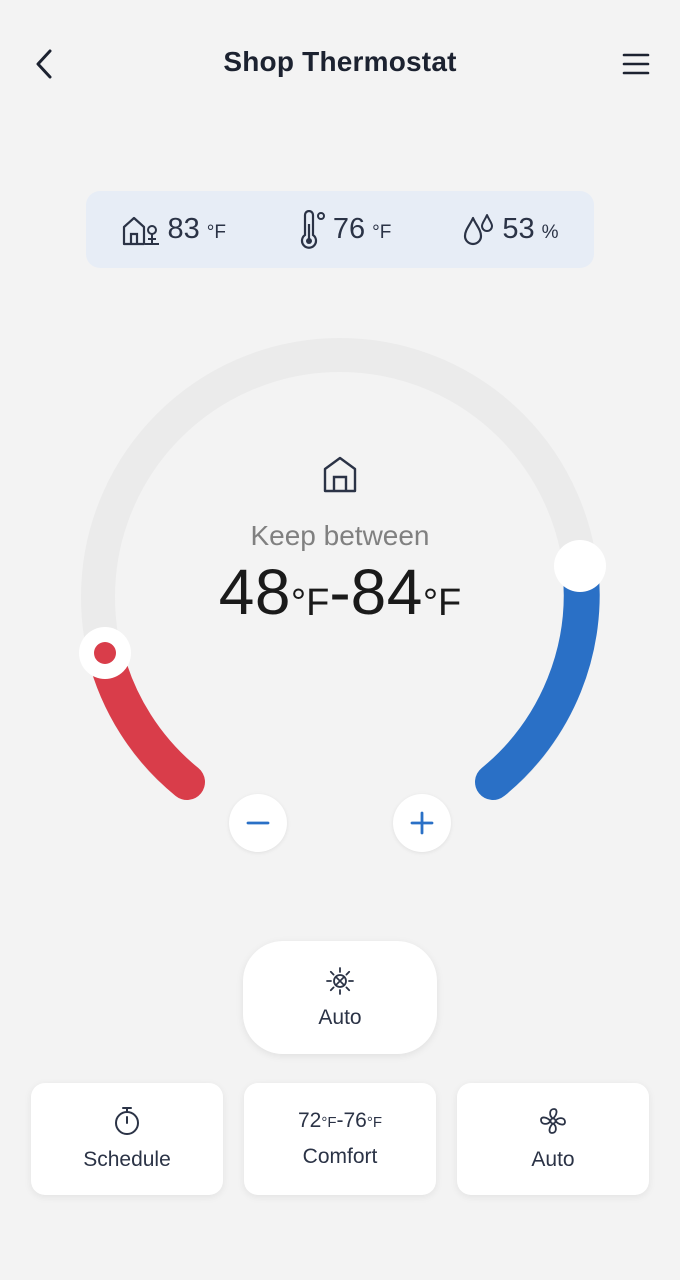  What do you see at coordinates (374, 1122) in the screenshot?
I see `comfort-high-unit: °F` at bounding box center [374, 1122].